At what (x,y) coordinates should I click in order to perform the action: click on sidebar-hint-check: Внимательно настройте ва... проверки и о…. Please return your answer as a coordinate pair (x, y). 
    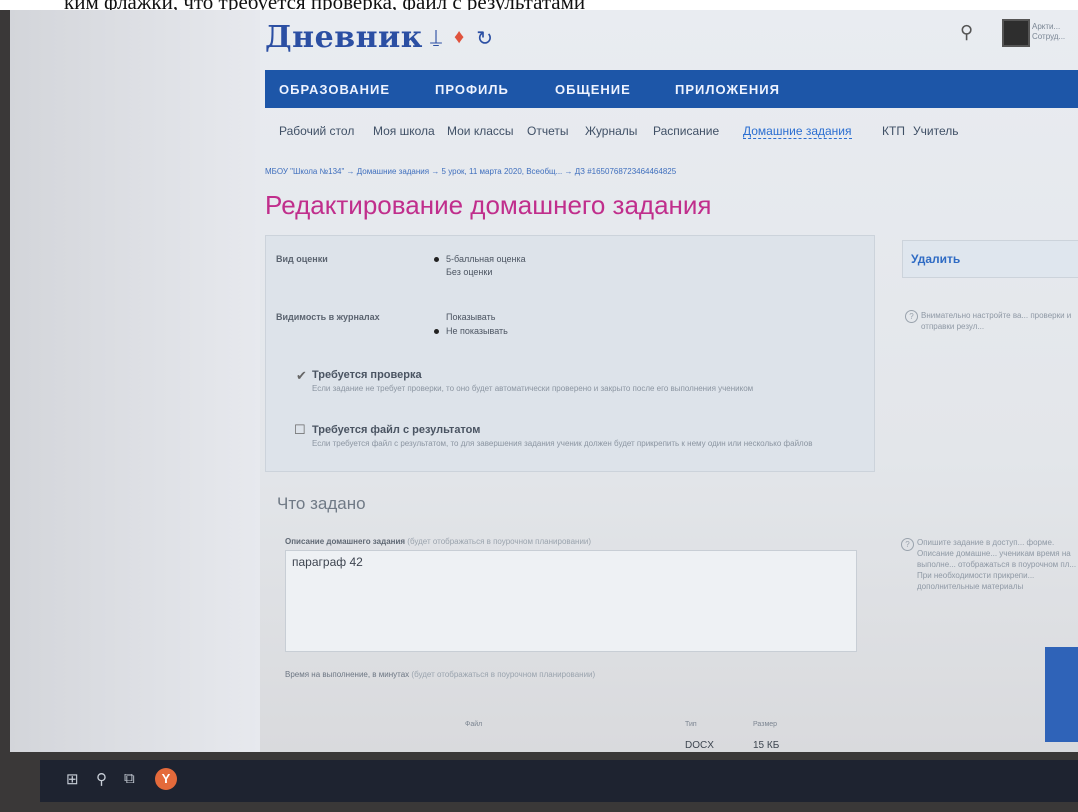
    Looking at the image, I should click on (996, 321).